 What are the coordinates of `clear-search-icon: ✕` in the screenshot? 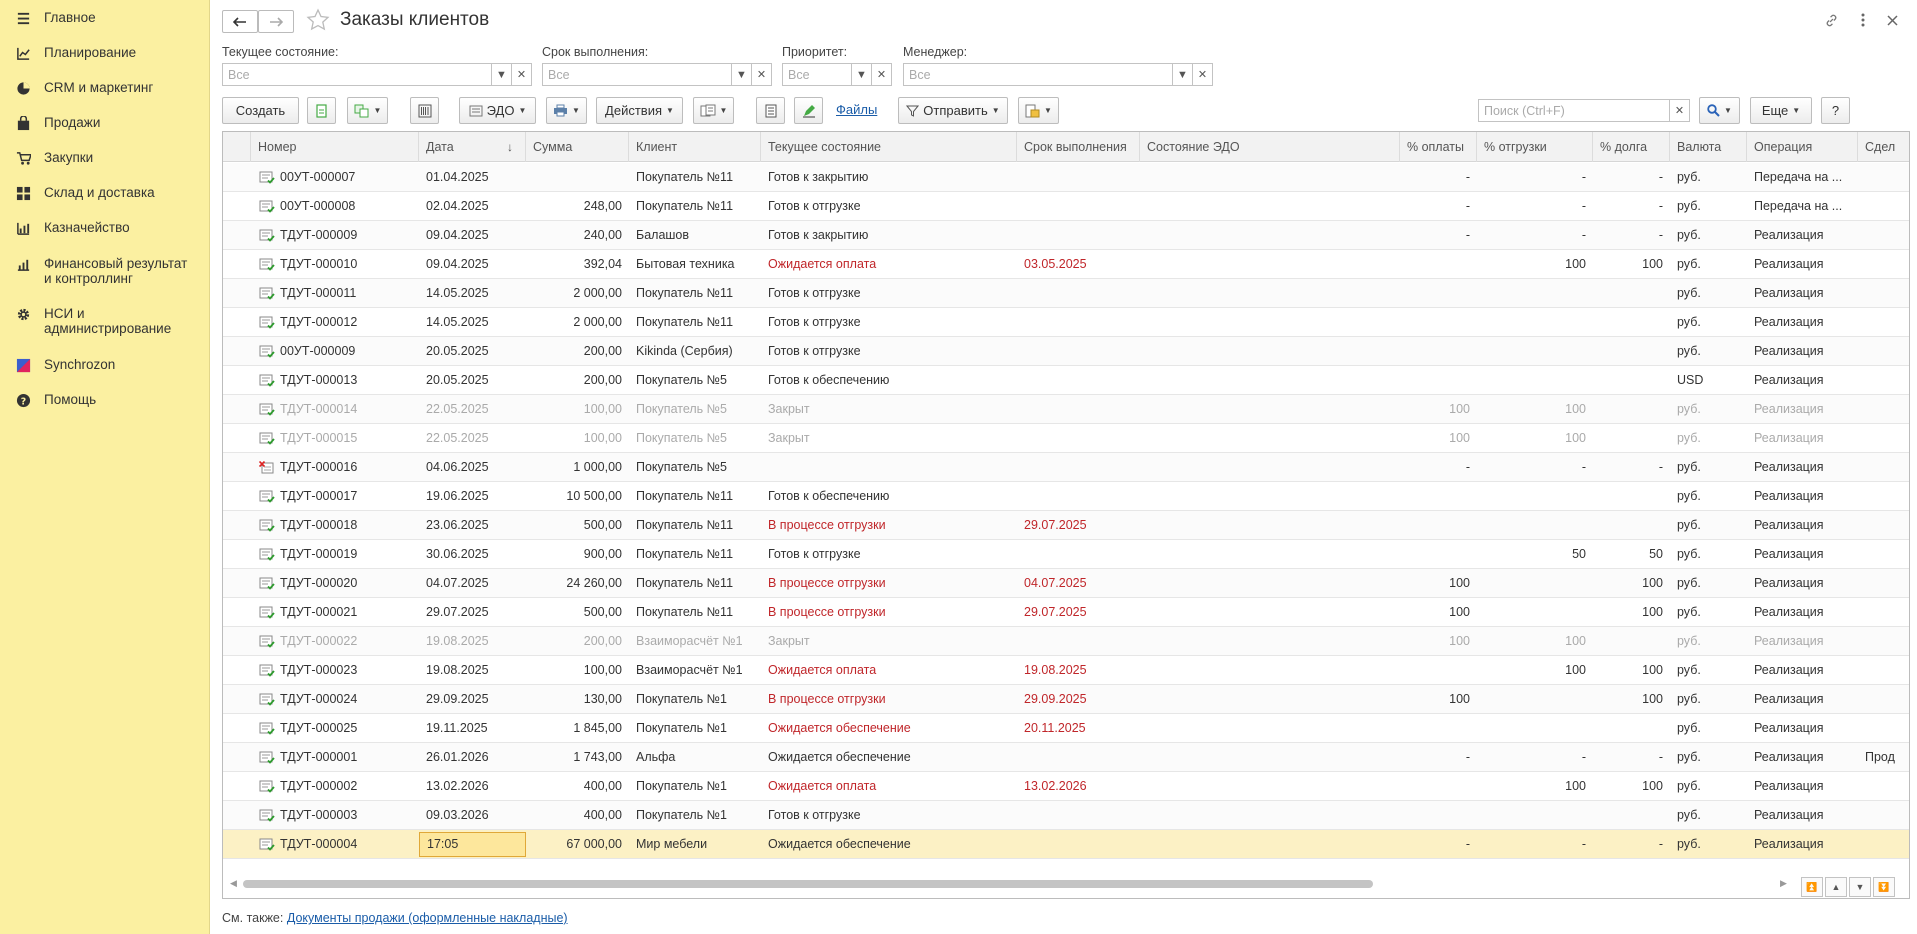 It's located at (1679, 110).